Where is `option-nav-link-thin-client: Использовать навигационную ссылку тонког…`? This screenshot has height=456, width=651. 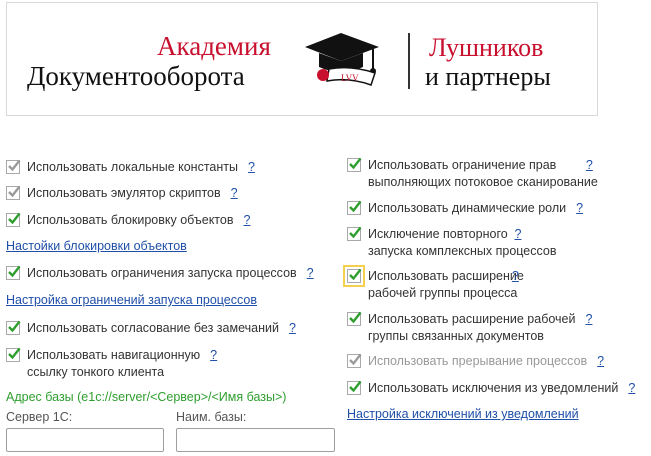 option-nav-link-thin-client: Использовать навигационную ссылку тонког… is located at coordinates (111, 364).